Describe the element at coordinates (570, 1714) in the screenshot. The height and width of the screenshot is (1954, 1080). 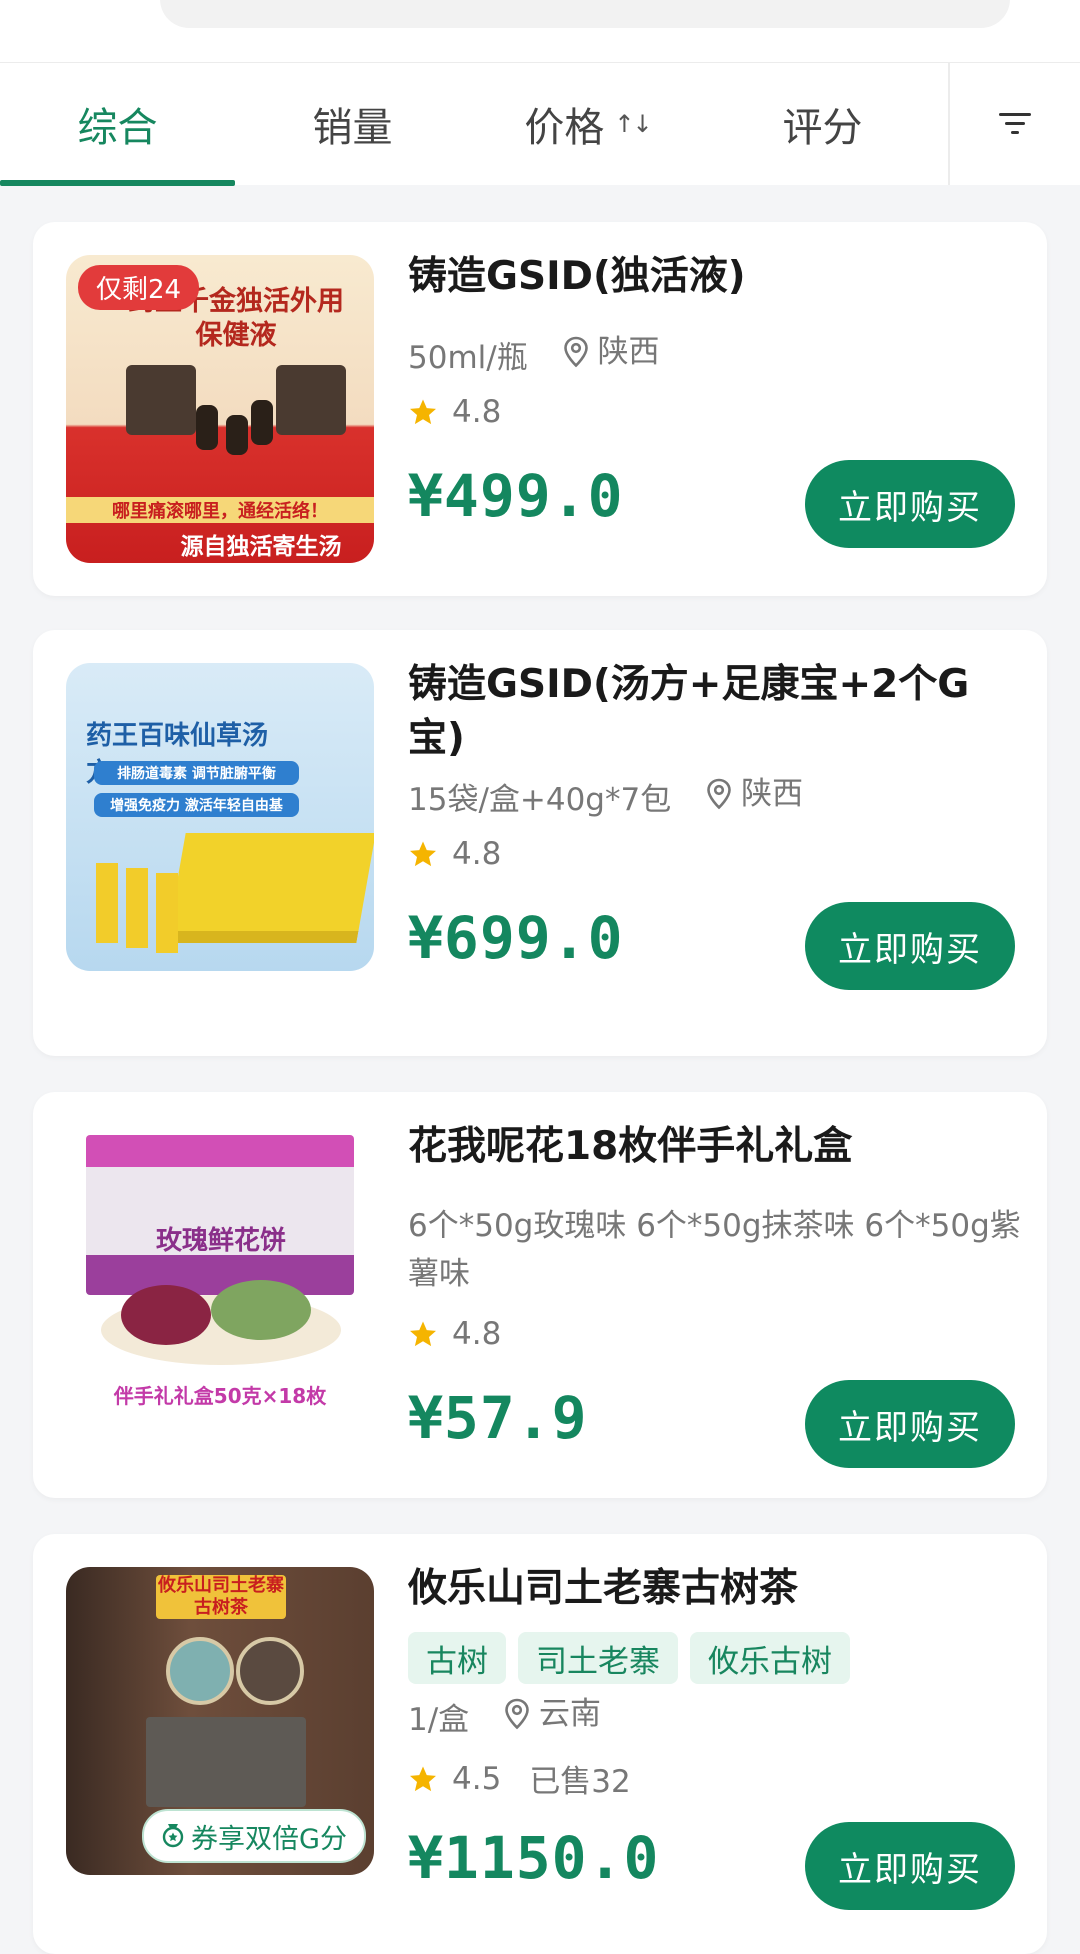
I see `location-text: 云南` at that location.